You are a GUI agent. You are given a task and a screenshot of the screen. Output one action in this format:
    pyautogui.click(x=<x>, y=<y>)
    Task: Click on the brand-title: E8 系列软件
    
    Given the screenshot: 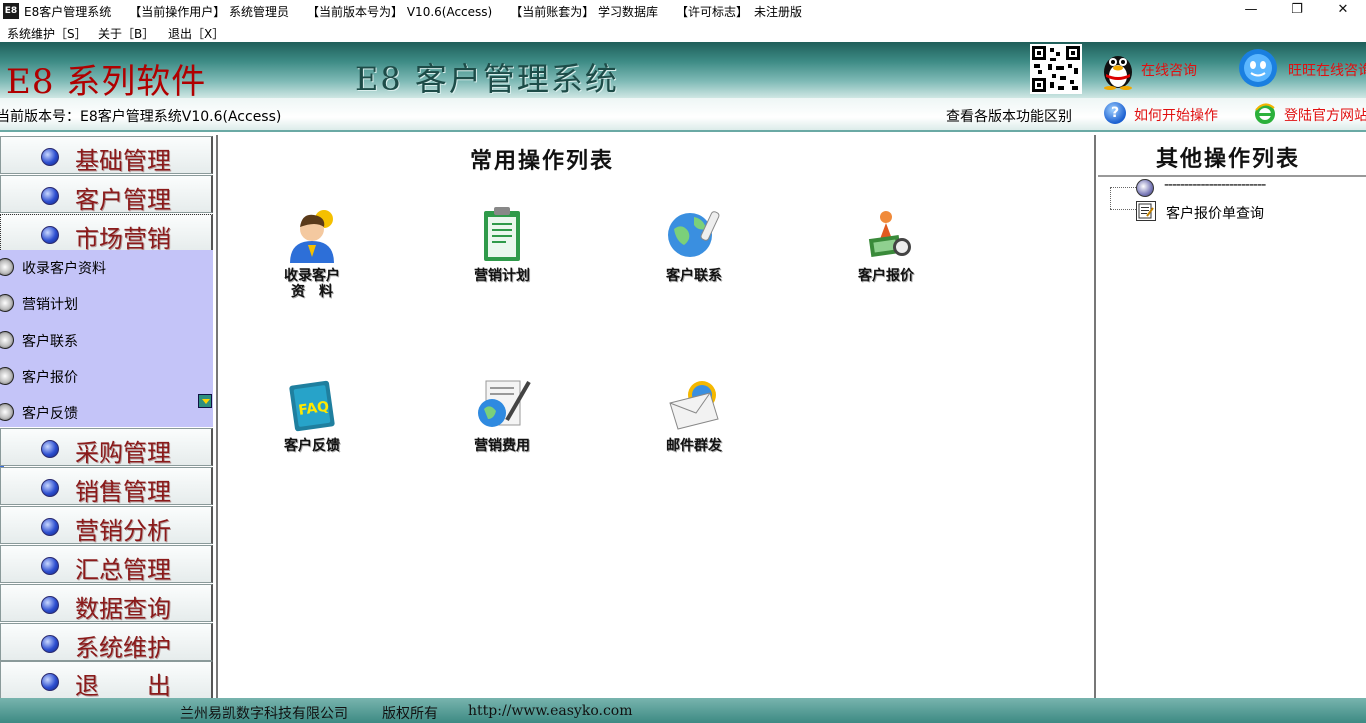 What is the action you would take?
    pyautogui.click(x=106, y=80)
    